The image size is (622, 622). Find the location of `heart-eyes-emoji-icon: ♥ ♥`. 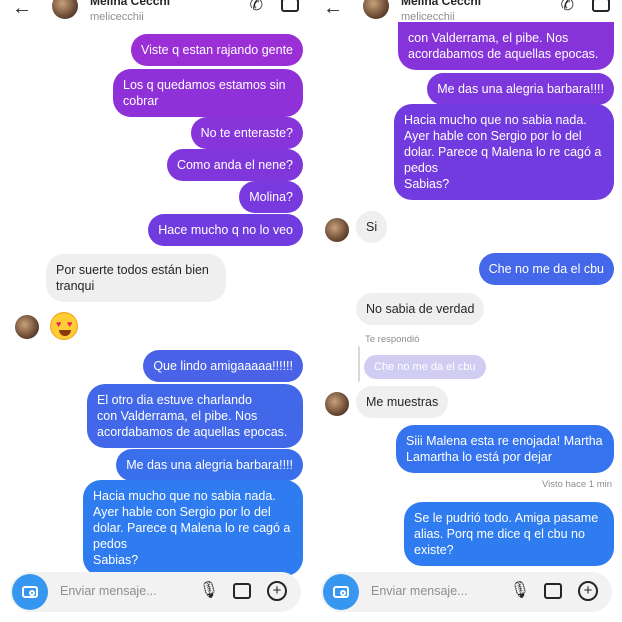

heart-eyes-emoji-icon: ♥ ♥ is located at coordinates (64, 326).